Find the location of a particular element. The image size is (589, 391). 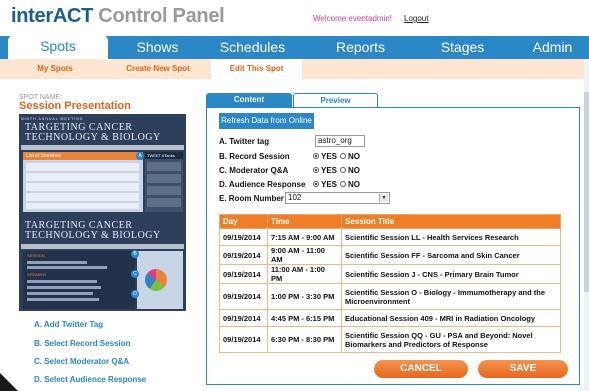

moderator-qa-no-radio: NO is located at coordinates (350, 170).